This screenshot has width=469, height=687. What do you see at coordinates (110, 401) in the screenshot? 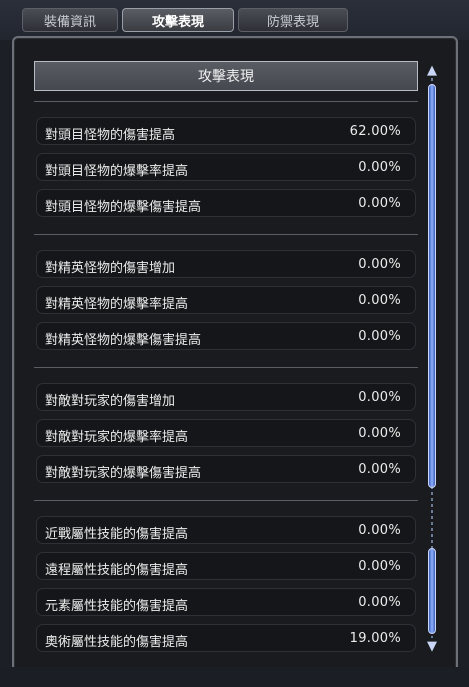
I see `stat-label: 對敵對玩家的傷害增加` at bounding box center [110, 401].